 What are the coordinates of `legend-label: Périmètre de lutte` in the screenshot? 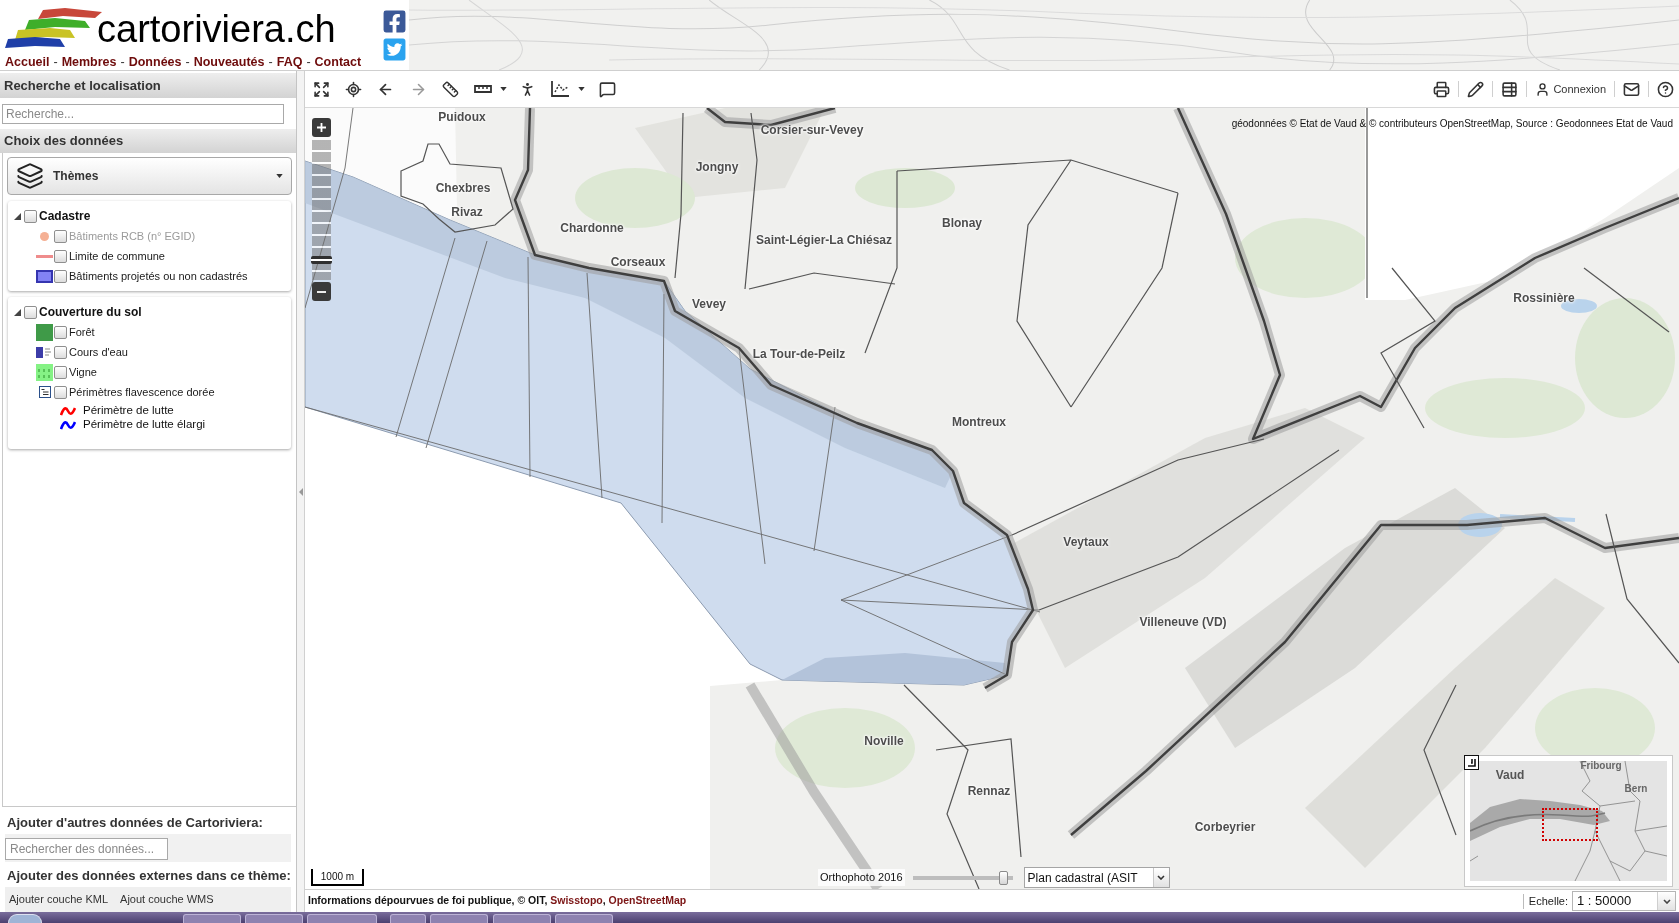 It's located at (128, 411).